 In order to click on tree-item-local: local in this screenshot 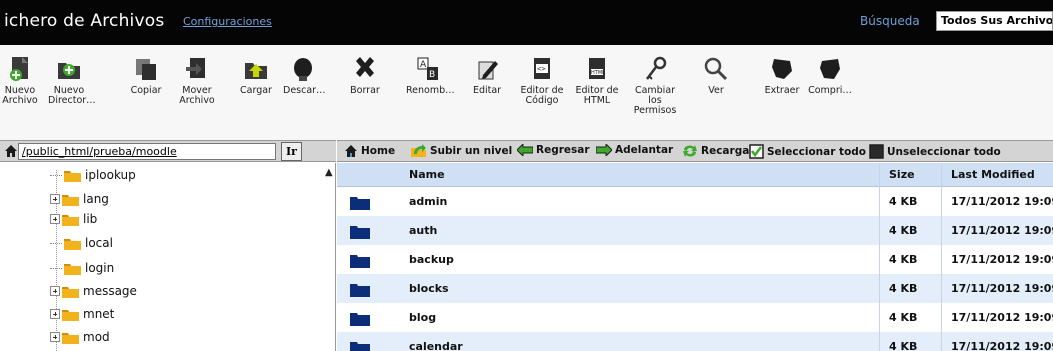, I will do `click(81, 243)`.